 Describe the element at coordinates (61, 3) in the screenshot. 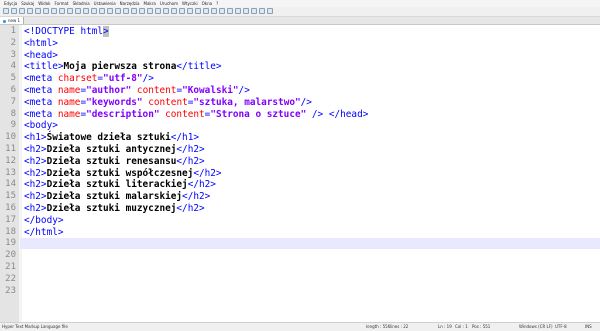

I see `menu-item: Format` at that location.